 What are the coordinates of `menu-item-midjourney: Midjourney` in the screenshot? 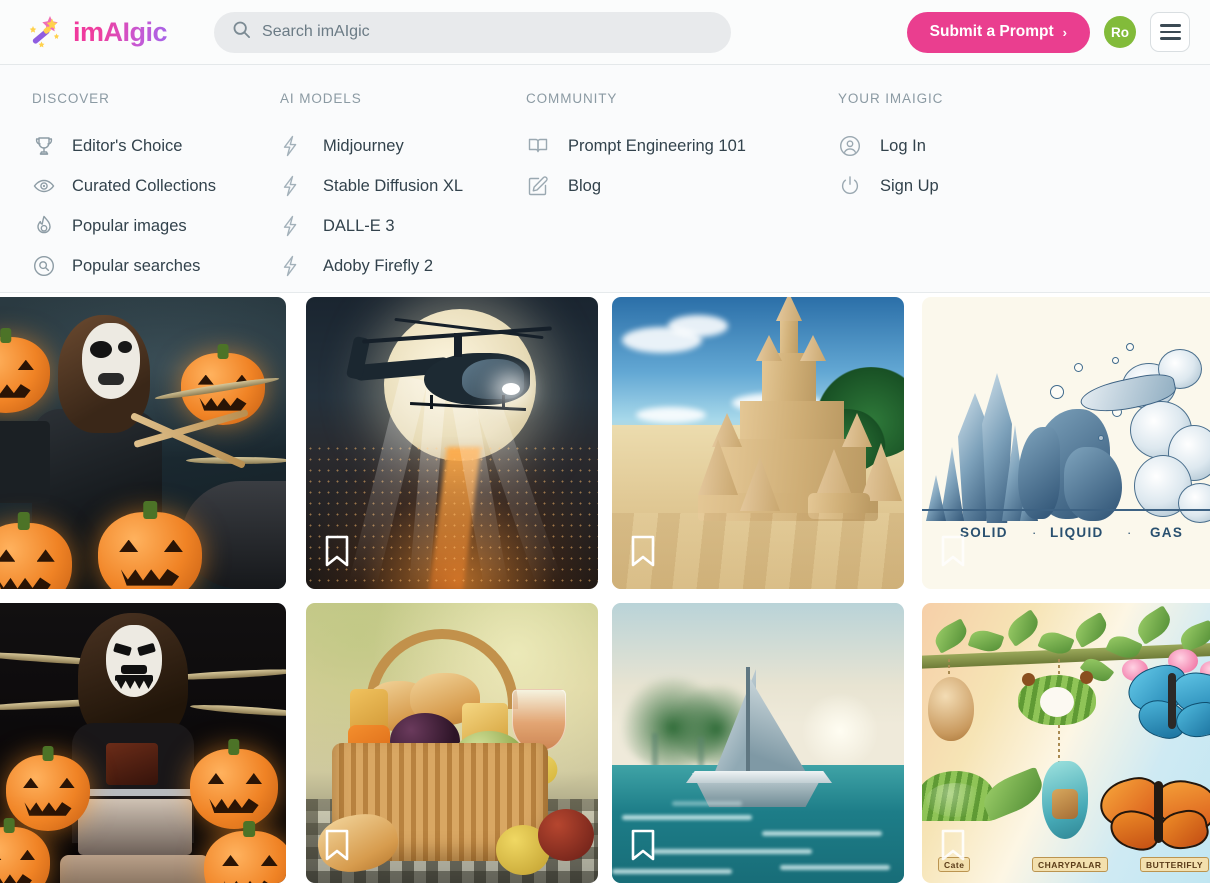 It's located at (402, 146).